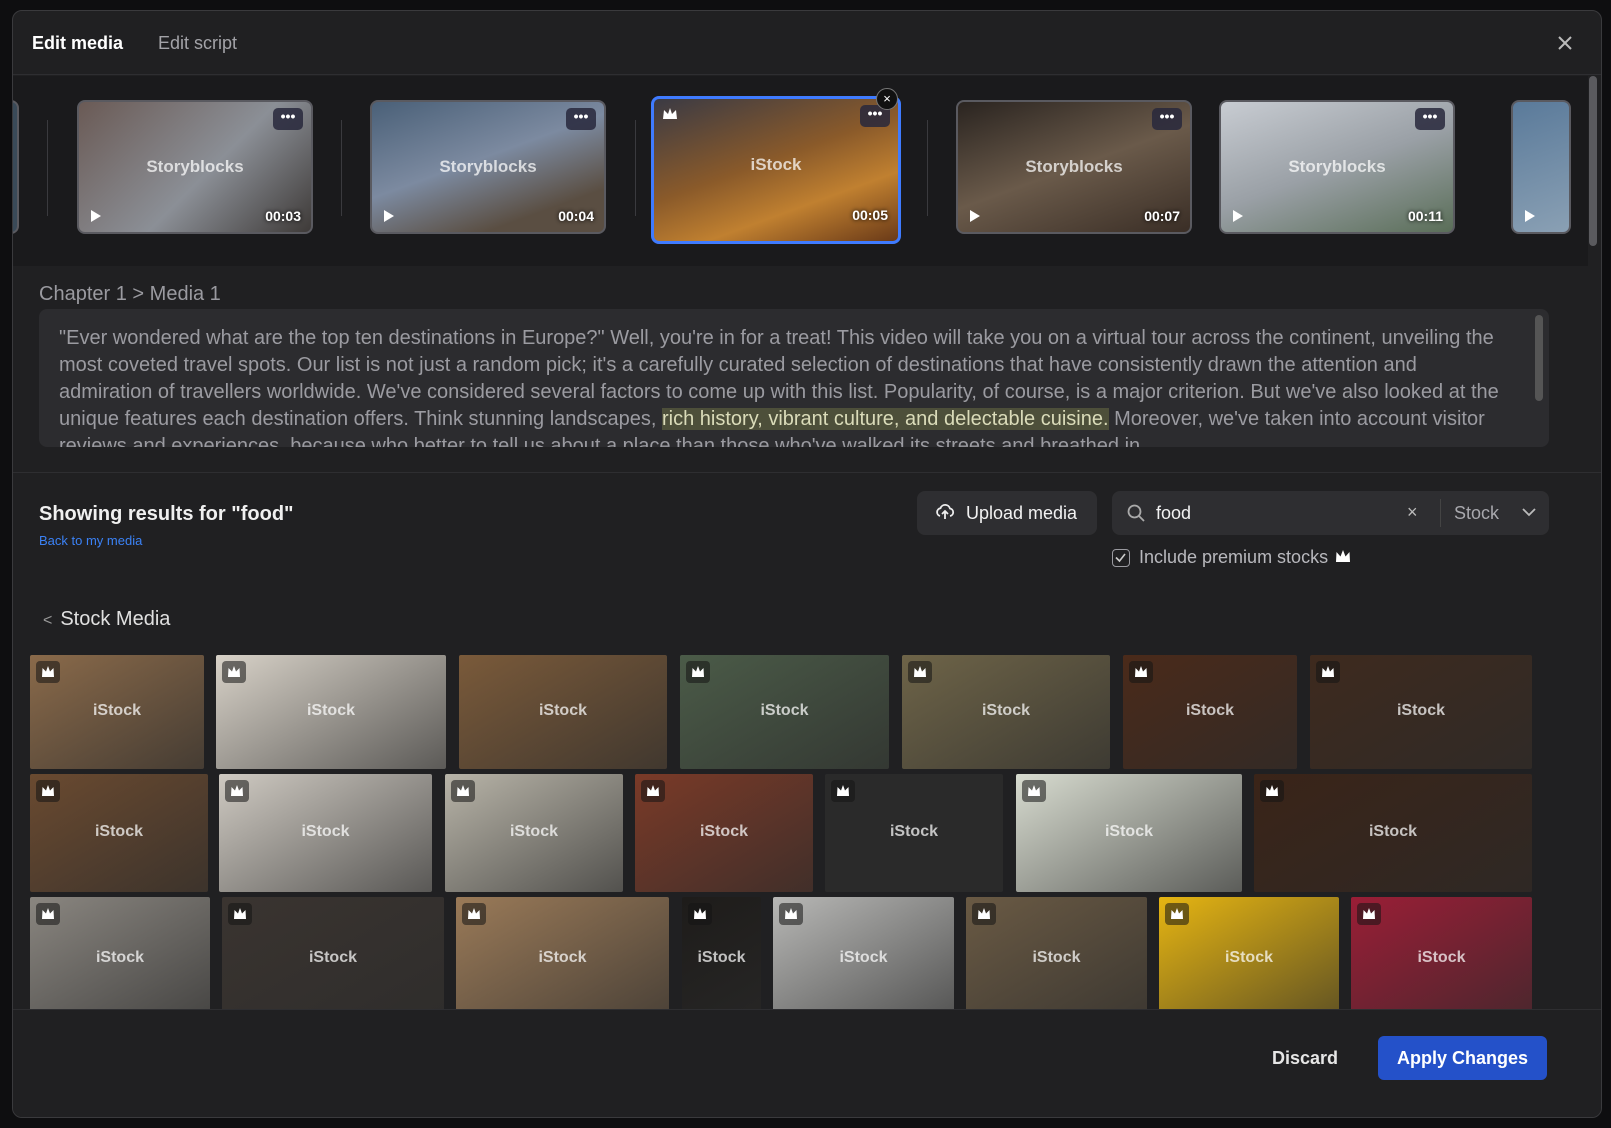 Image resolution: width=1611 pixels, height=1128 pixels. What do you see at coordinates (1337, 167) in the screenshot?
I see `timeline-thumb-5: Storyblocks ••• 00:11` at bounding box center [1337, 167].